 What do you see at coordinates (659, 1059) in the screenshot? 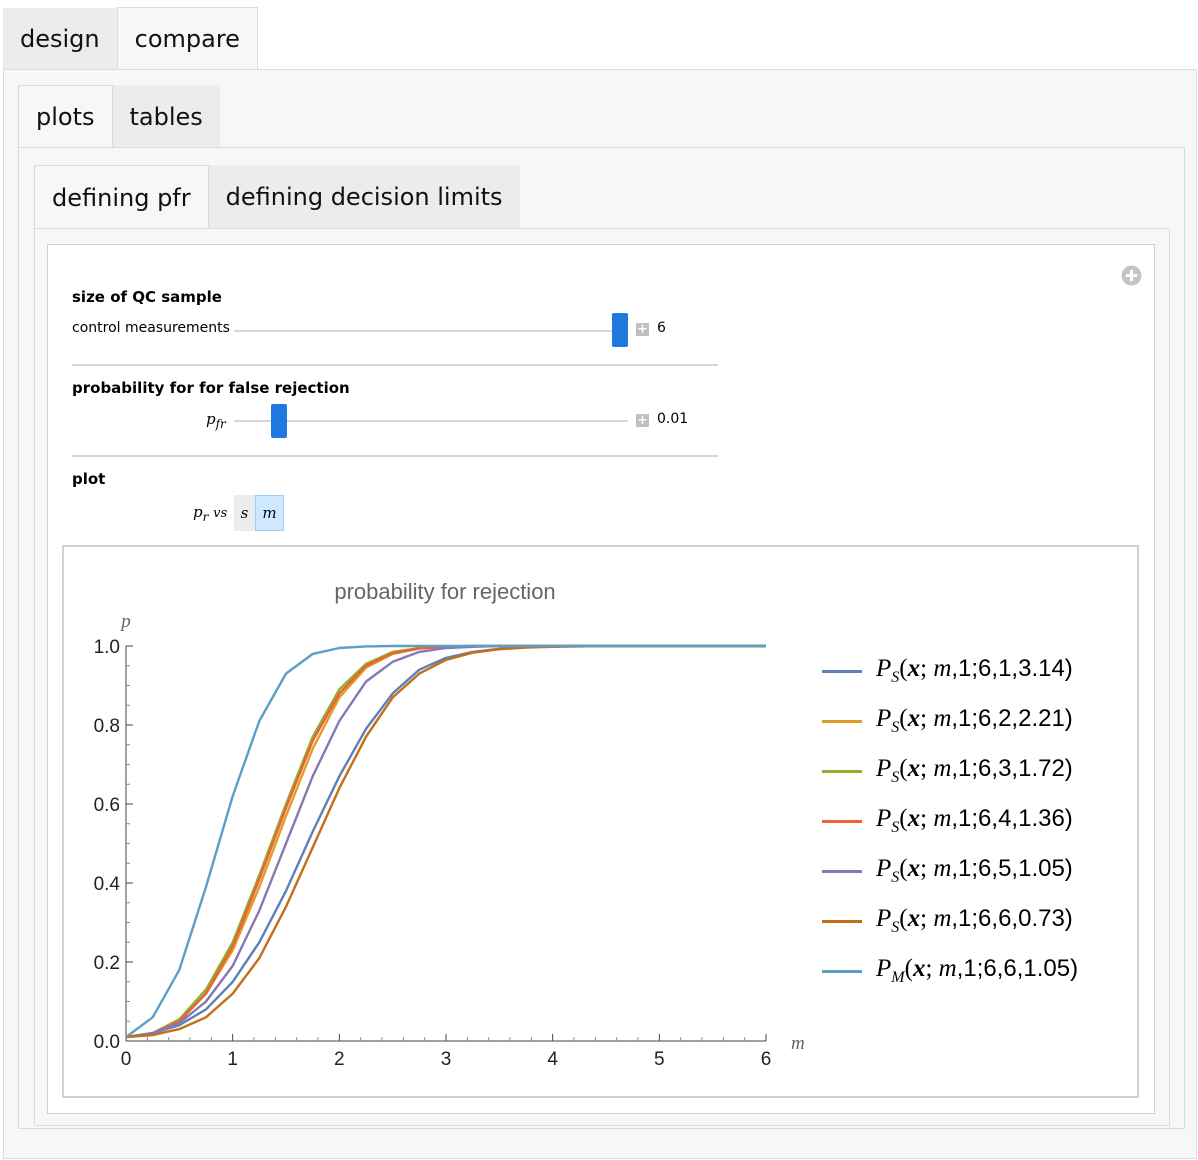
I see `x-tick-label: 5` at bounding box center [659, 1059].